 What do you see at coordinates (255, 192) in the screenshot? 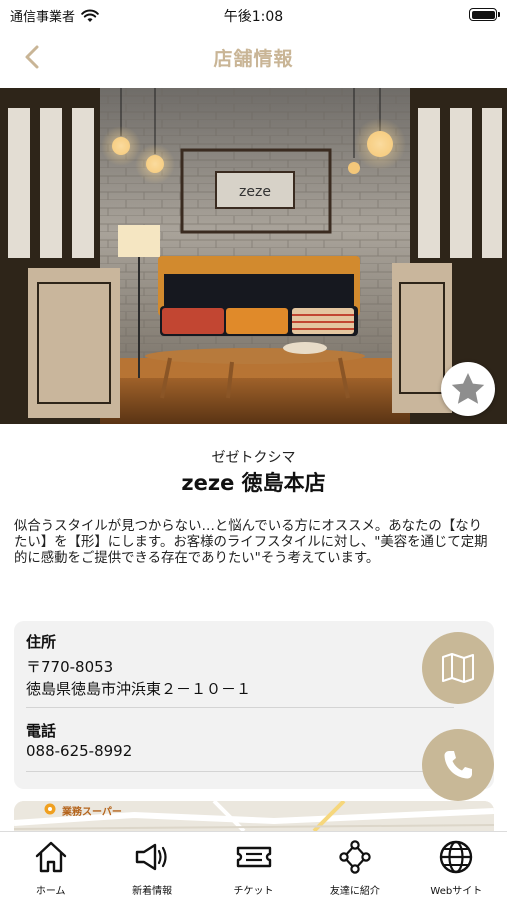
I see `hero-sign-text: zeze` at bounding box center [255, 192].